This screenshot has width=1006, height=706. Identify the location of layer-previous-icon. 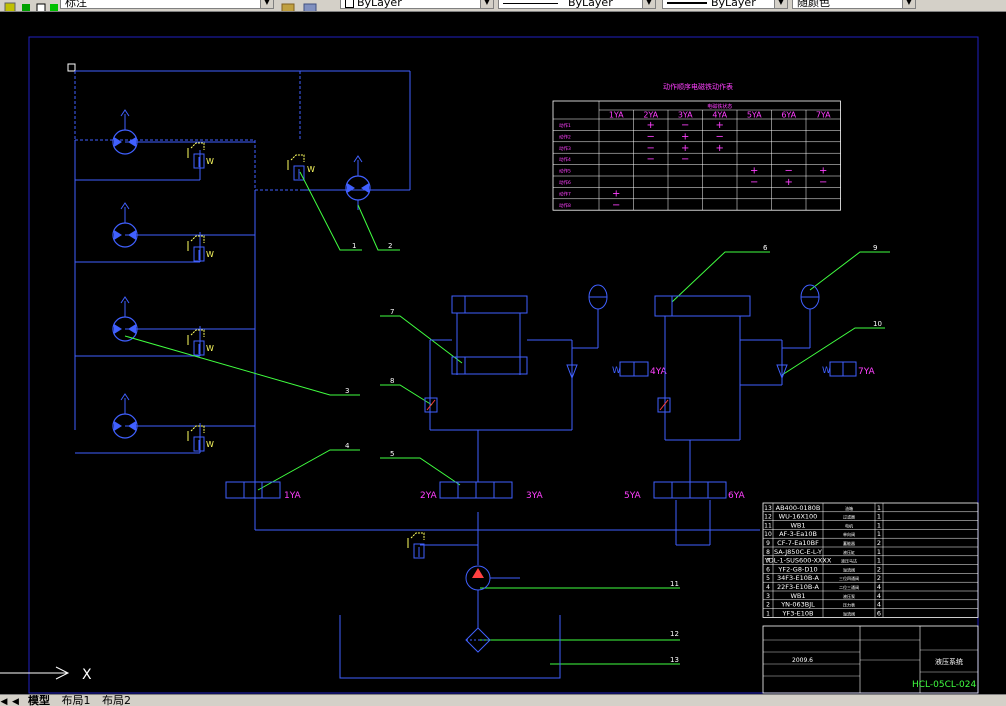
(310, 5).